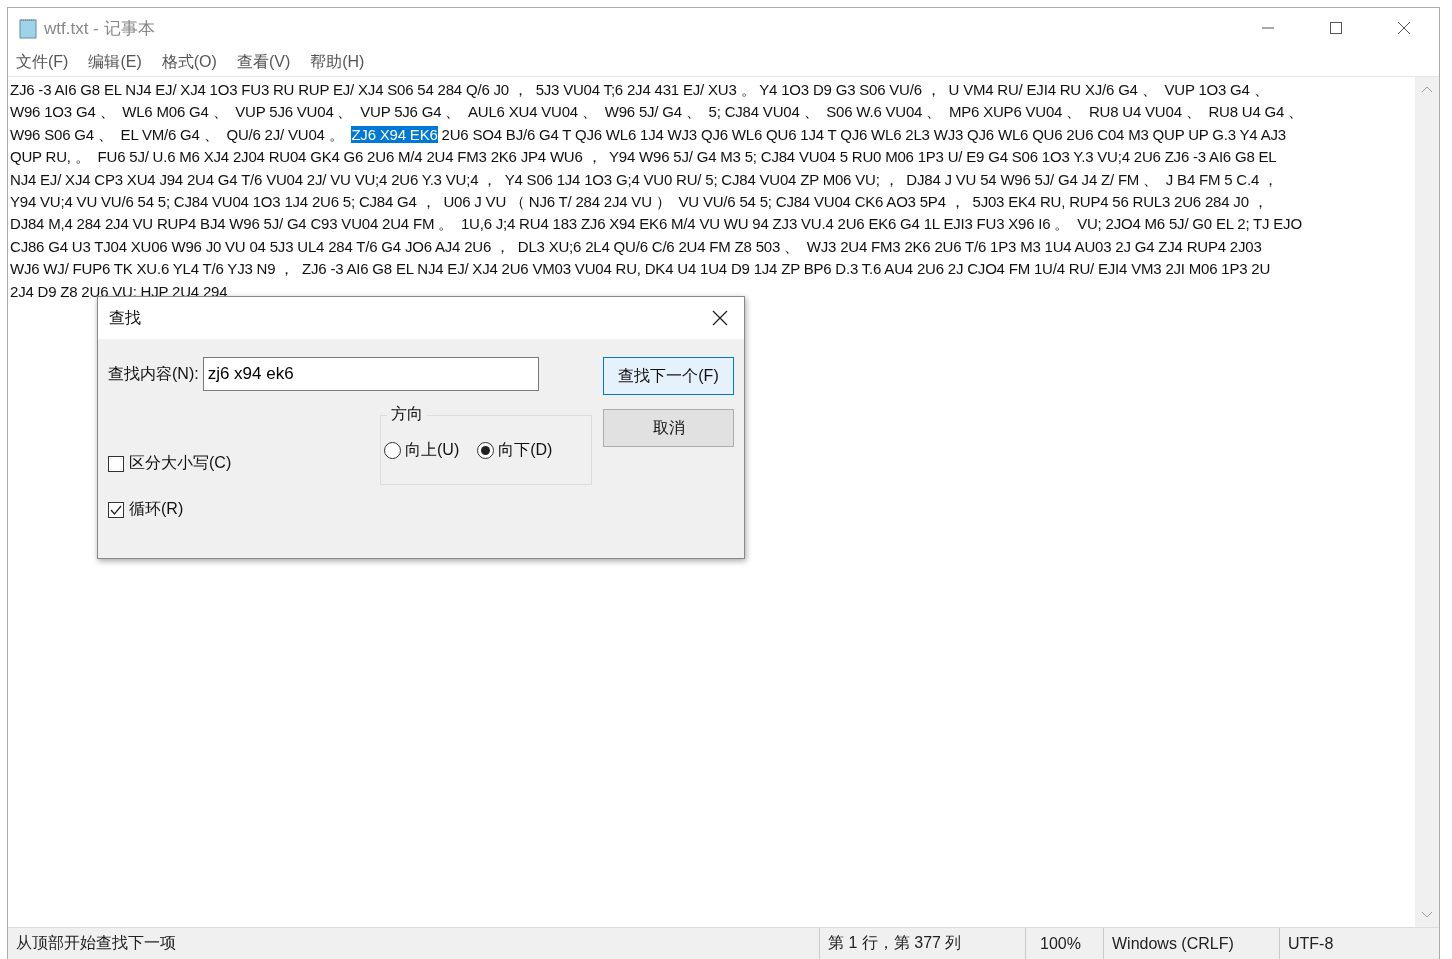 The width and height of the screenshot is (1452, 959). Describe the element at coordinates (656, 224) in the screenshot. I see `text-line: DJ84 M,4 284 2J4 VU RUP4 BJ4 W96 5J/ G4 C93 VU04 2U4 FM 。 1U,6 J;4 RU4 183 ZJ6 X94 EK6 M/4 VU WU 94 ZJ3 VU.4 2U6 EK6 G4 1L EJI3 FU3 X96 I6 。 VU; 2JO4 M6 5J/ G0 EL 2; TJ EJO` at that location.